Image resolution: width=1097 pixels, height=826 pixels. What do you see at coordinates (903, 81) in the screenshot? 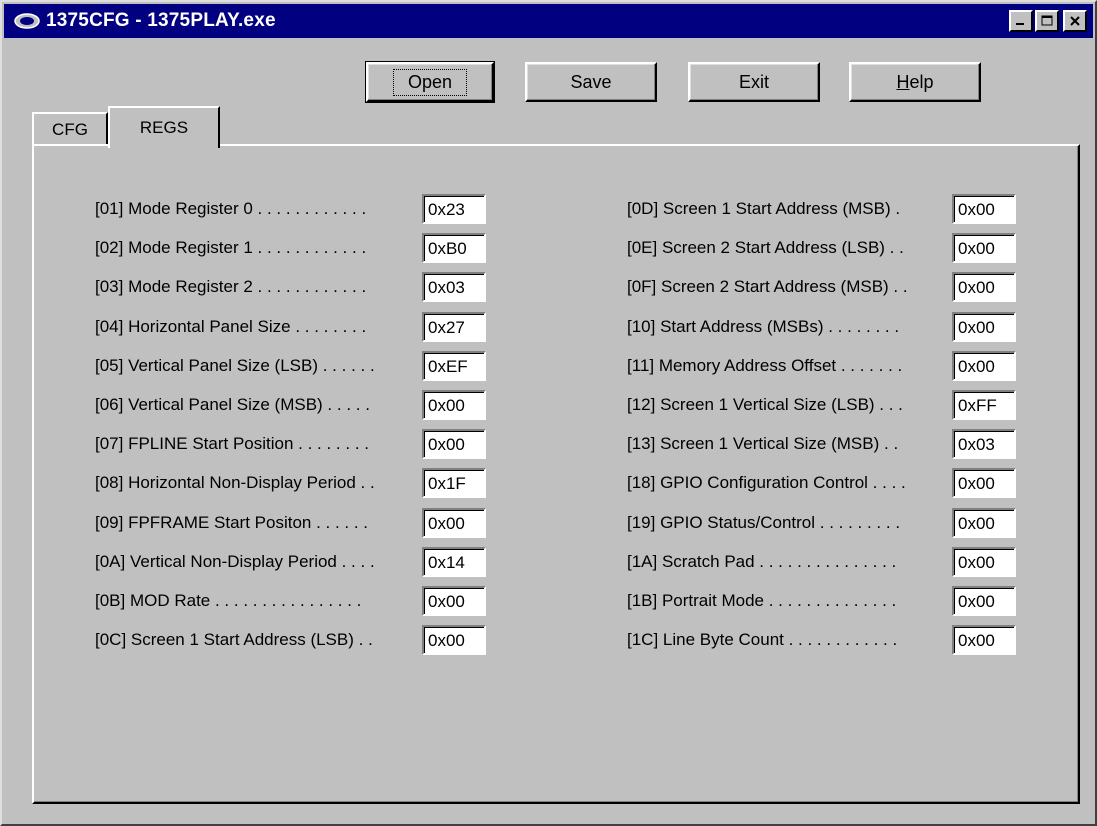
I see `help-mnemonic: H` at bounding box center [903, 81].